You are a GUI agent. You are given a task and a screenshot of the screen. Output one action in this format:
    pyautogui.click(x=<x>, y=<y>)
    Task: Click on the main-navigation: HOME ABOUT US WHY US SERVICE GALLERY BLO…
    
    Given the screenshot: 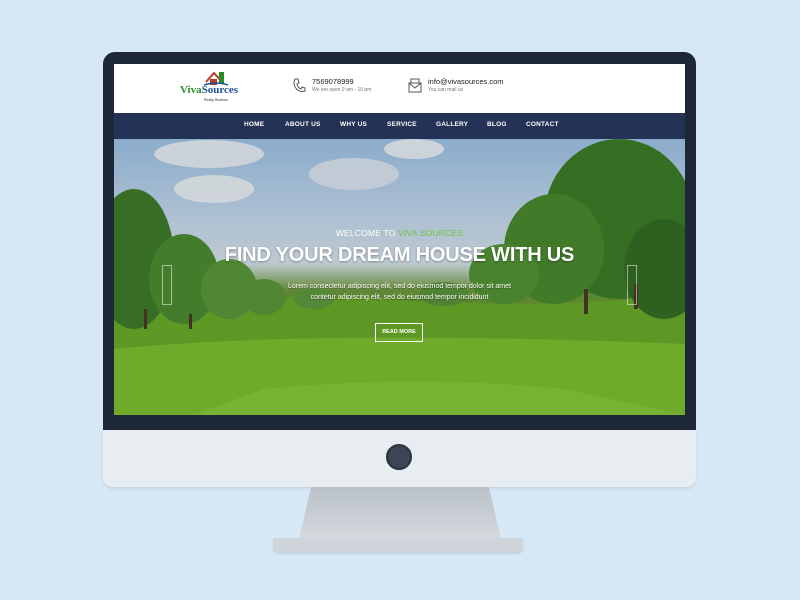 What is the action you would take?
    pyautogui.click(x=399, y=126)
    